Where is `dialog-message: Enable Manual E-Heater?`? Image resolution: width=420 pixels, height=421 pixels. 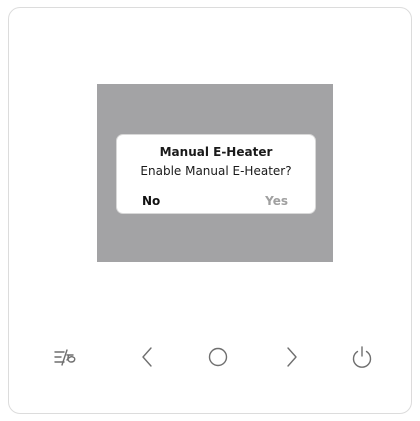 dialog-message: Enable Manual E-Heater? is located at coordinates (216, 171).